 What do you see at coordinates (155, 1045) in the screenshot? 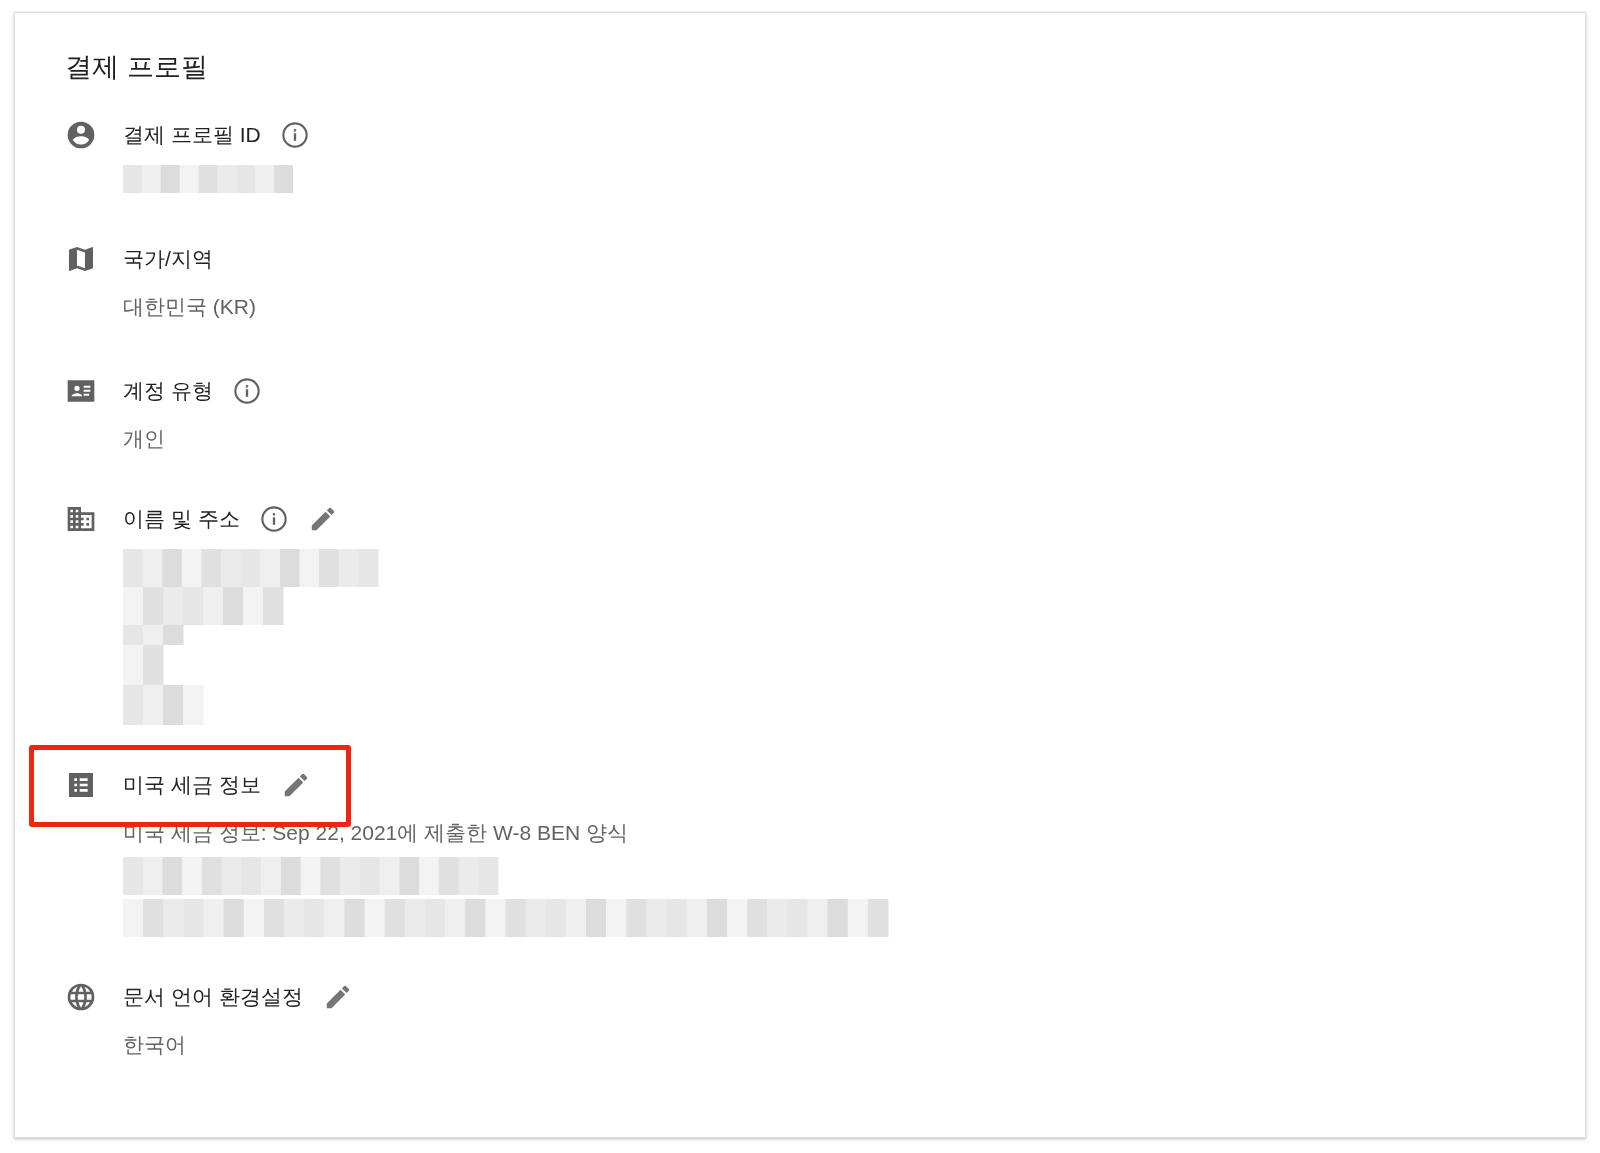
I see `section-value: 한국어` at bounding box center [155, 1045].